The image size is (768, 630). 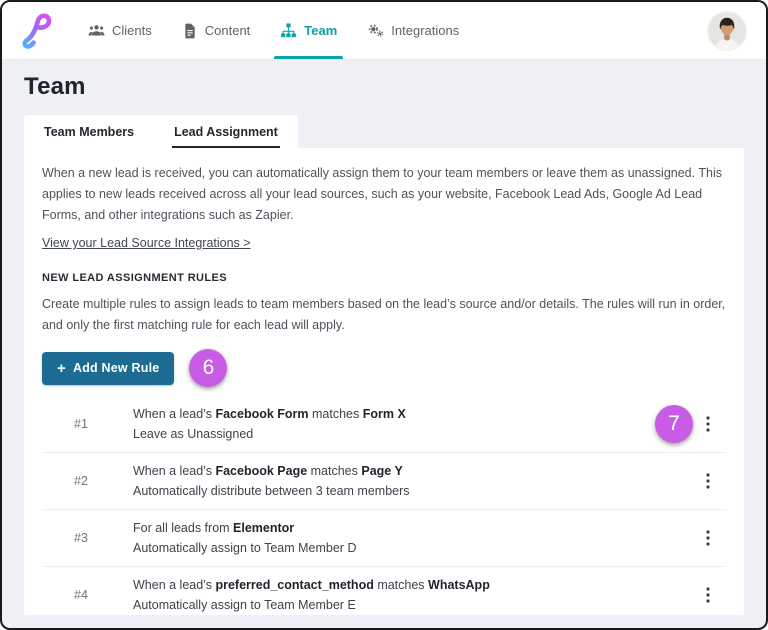 I want to click on nav-item-integrations: Integrations, so click(x=413, y=30).